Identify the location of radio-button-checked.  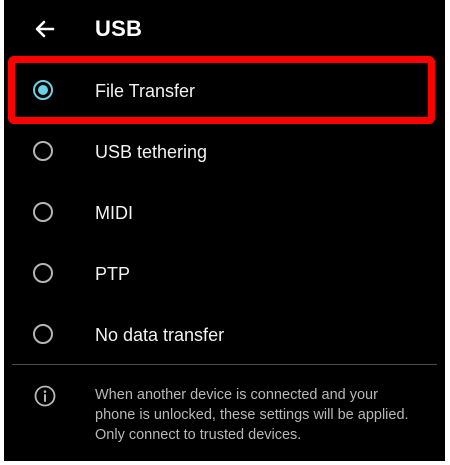
(43, 90).